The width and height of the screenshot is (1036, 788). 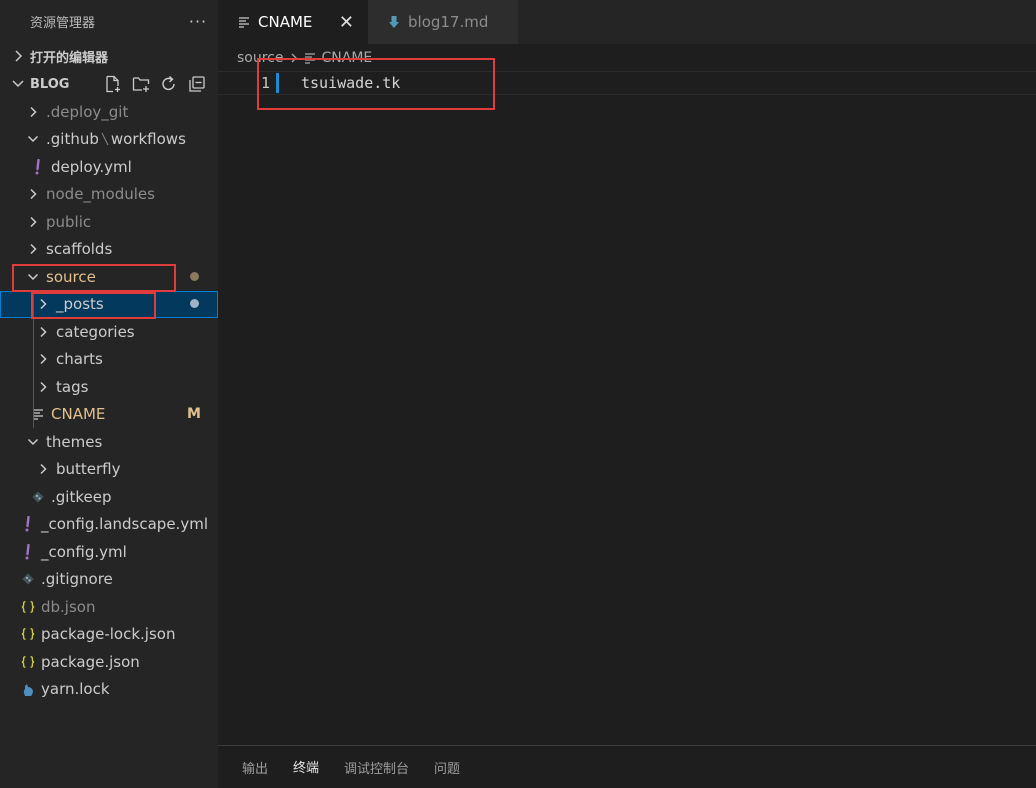 I want to click on tree-item: _config.yml, so click(x=109, y=552).